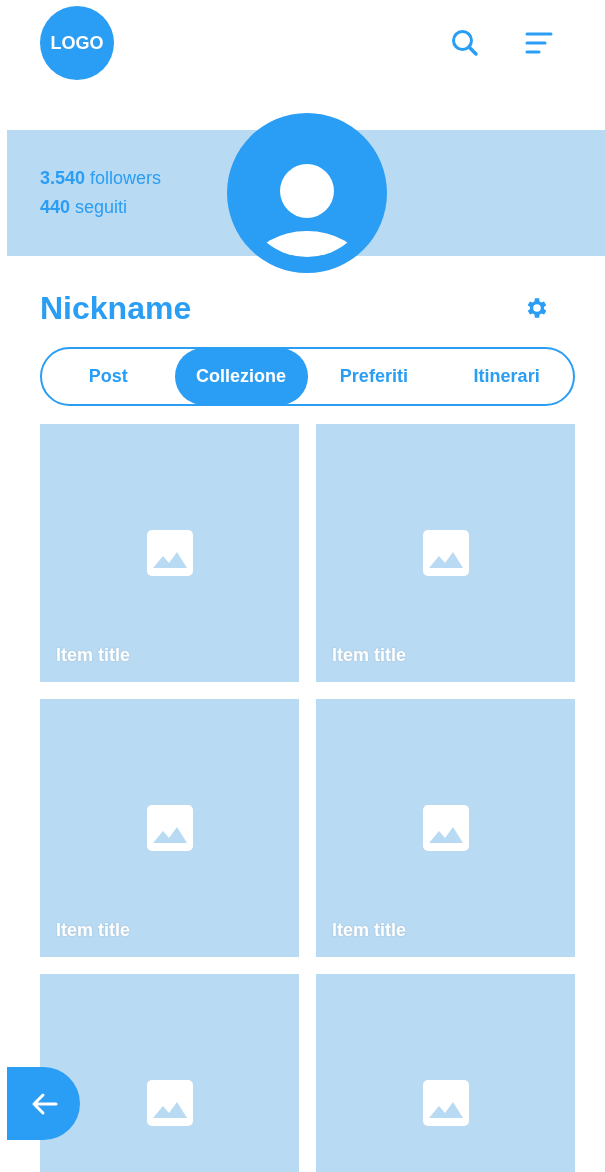 This screenshot has height=1172, width=605. Describe the element at coordinates (84, 207) in the screenshot. I see `following-count: 440 seguiti` at that location.